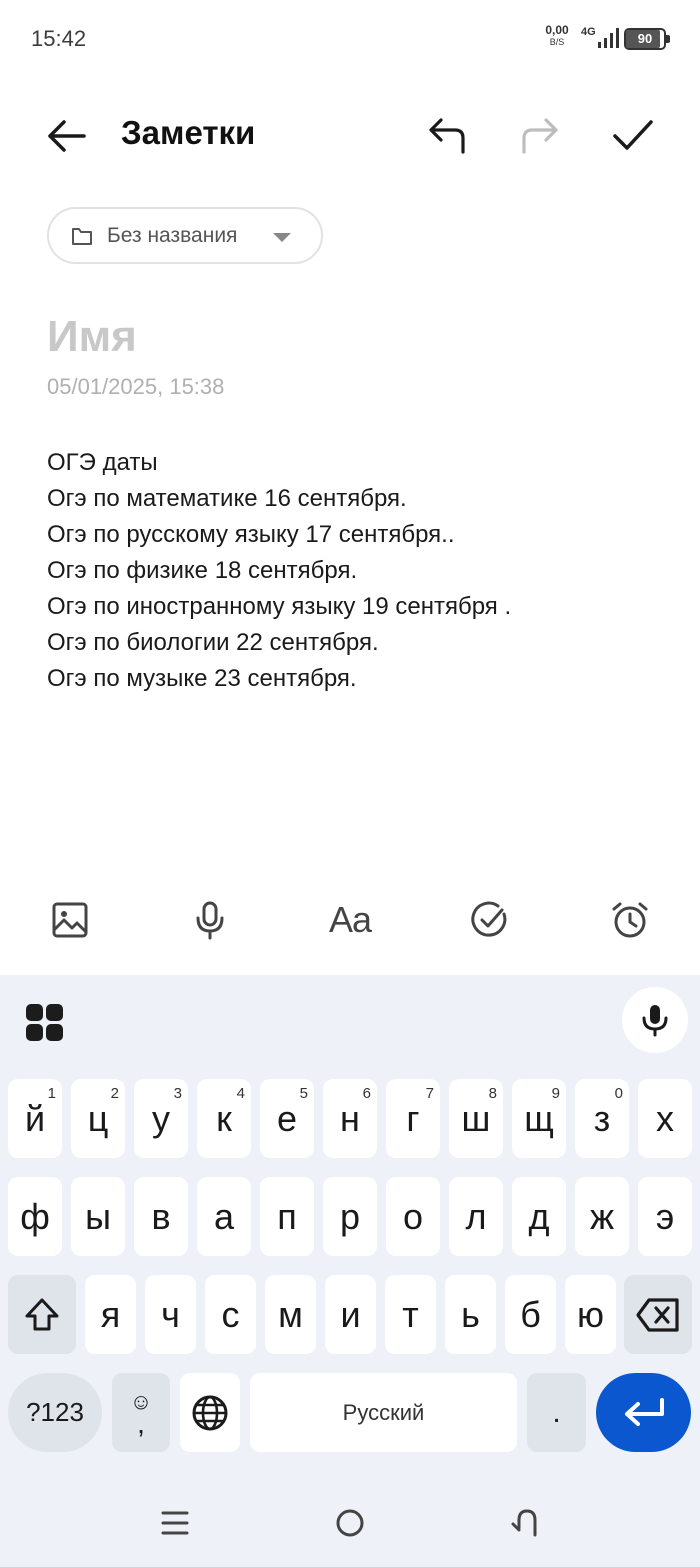 The image size is (700, 1567). I want to click on key-й: й1, so click(35, 1118).